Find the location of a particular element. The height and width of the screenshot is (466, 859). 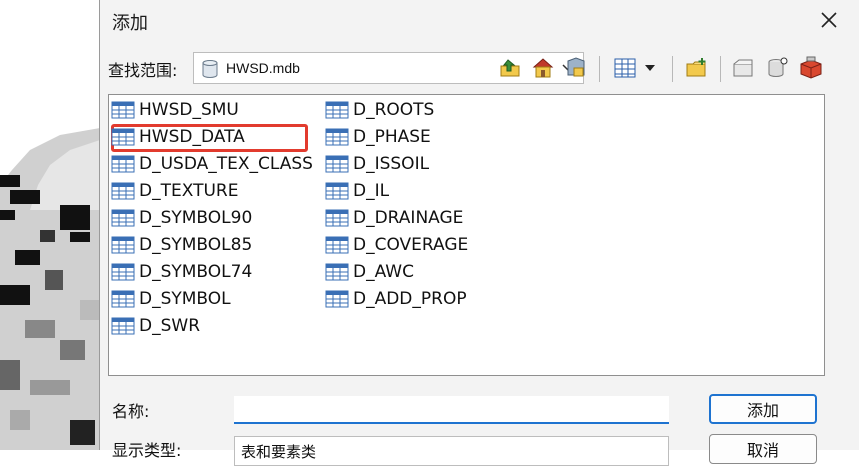

close-icon is located at coordinates (829, 20).